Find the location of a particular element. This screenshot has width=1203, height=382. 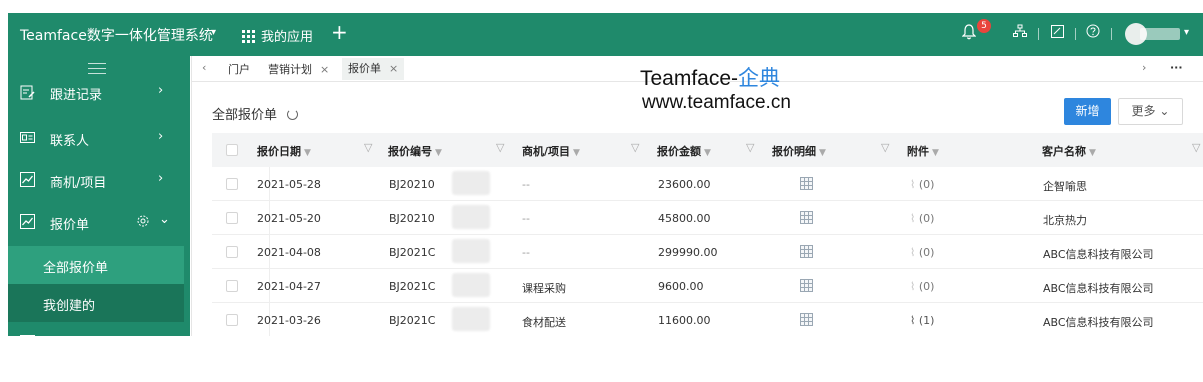

sidebar-item-follow-up: 跟进记录 › is located at coordinates (99, 93).